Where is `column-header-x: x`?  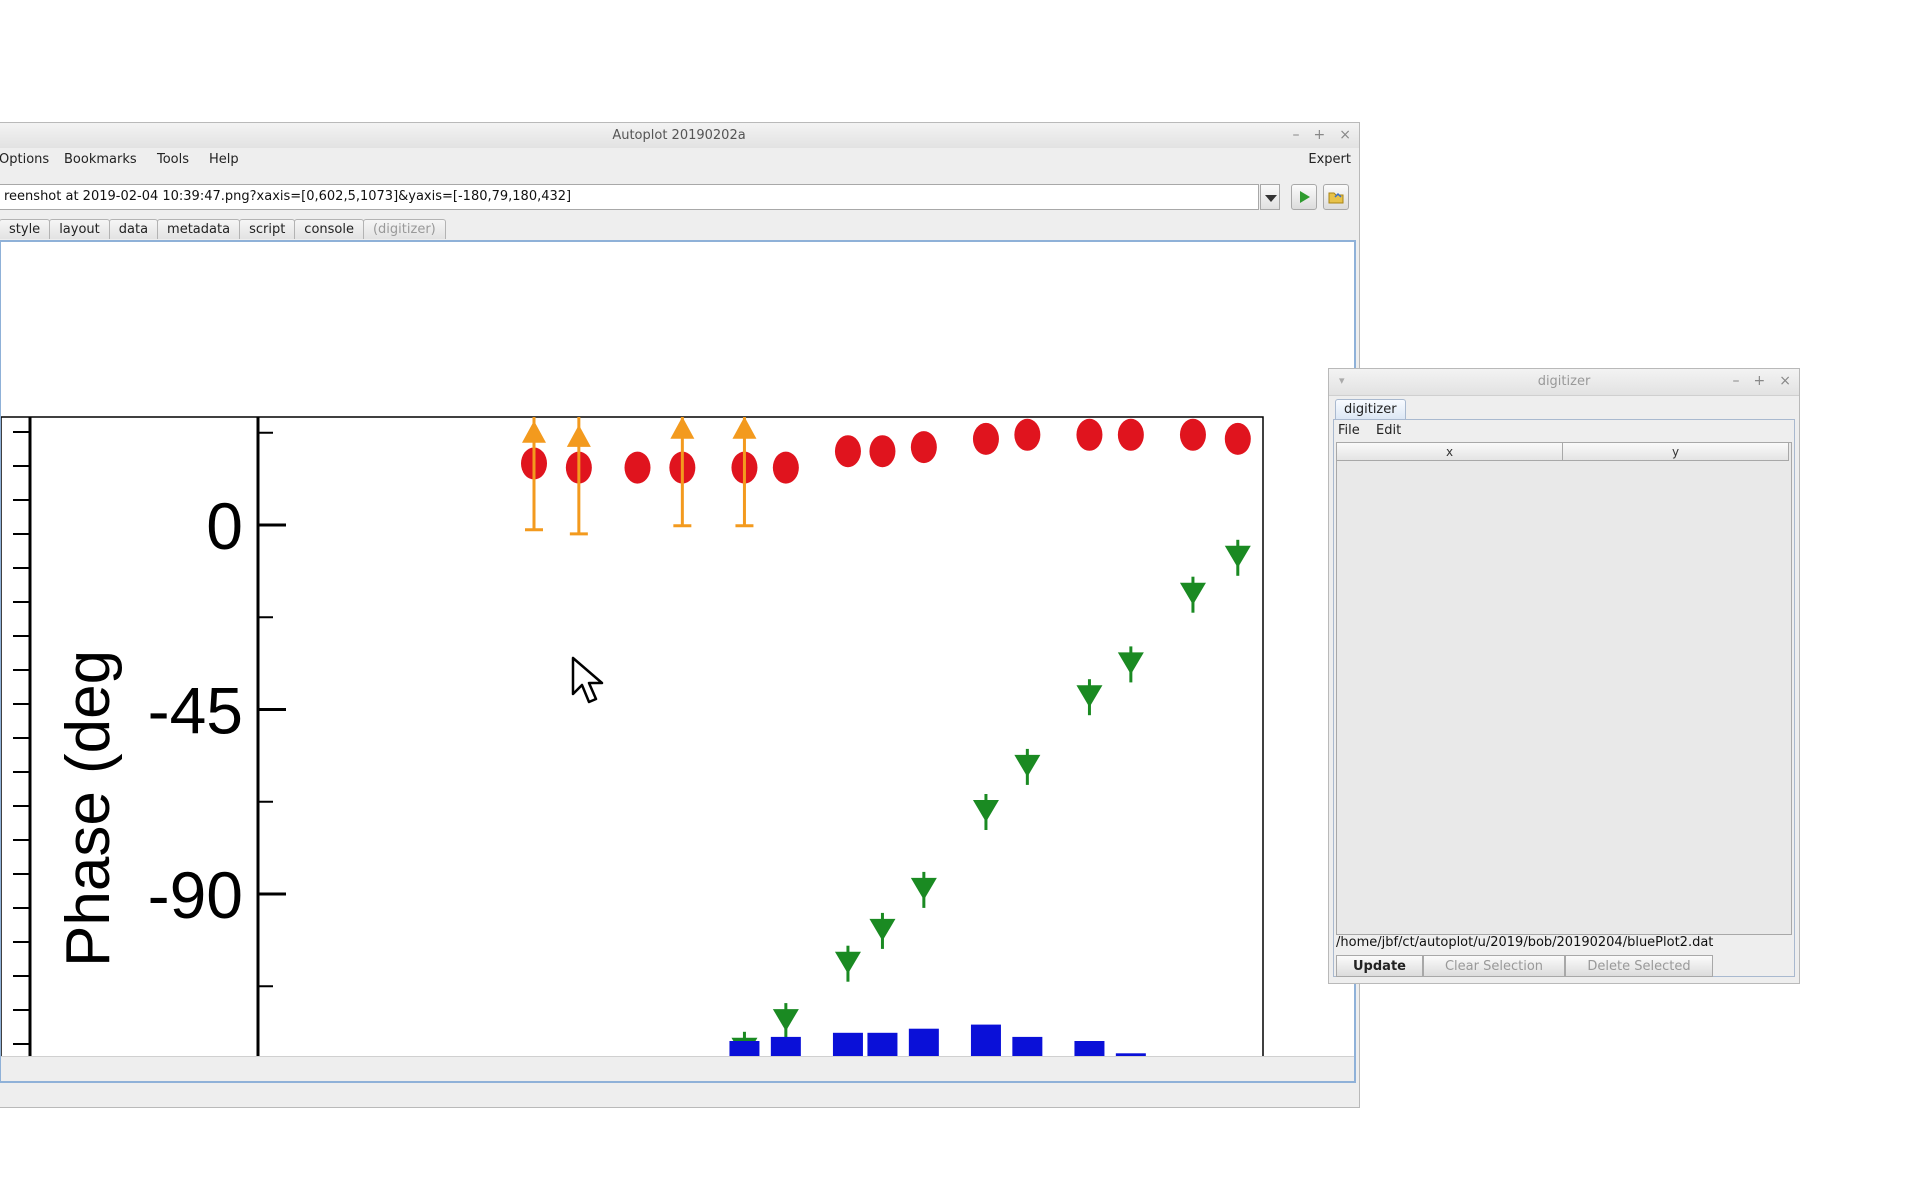
column-header-x: x is located at coordinates (1450, 452).